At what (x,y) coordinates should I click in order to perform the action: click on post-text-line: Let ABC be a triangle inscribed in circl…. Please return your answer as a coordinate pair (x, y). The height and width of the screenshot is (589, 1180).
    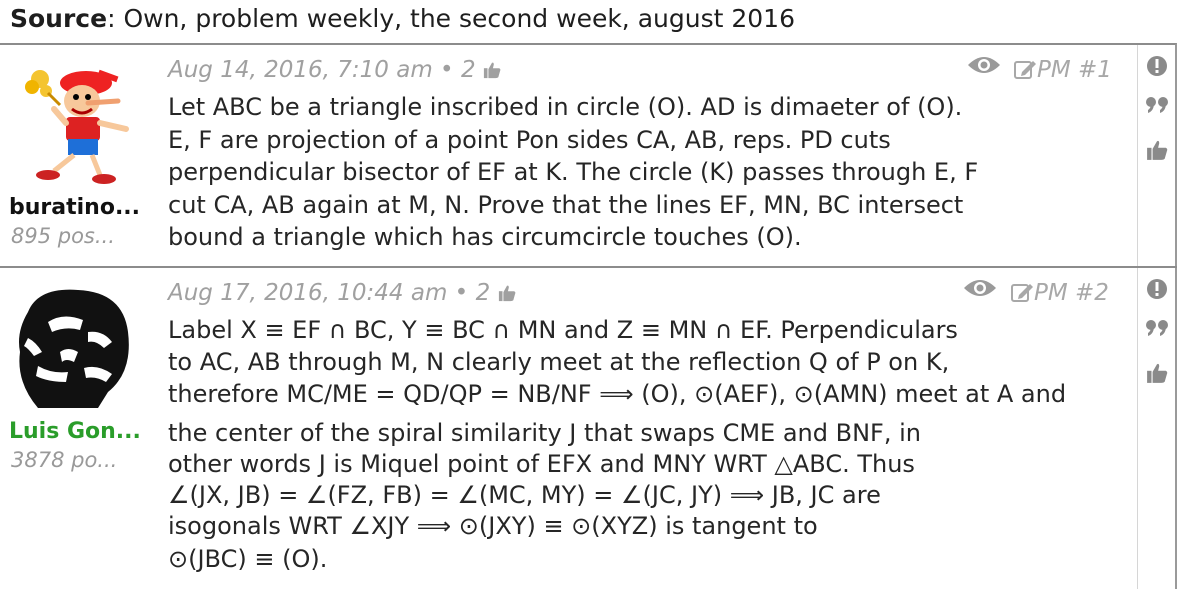
    Looking at the image, I should click on (565, 107).